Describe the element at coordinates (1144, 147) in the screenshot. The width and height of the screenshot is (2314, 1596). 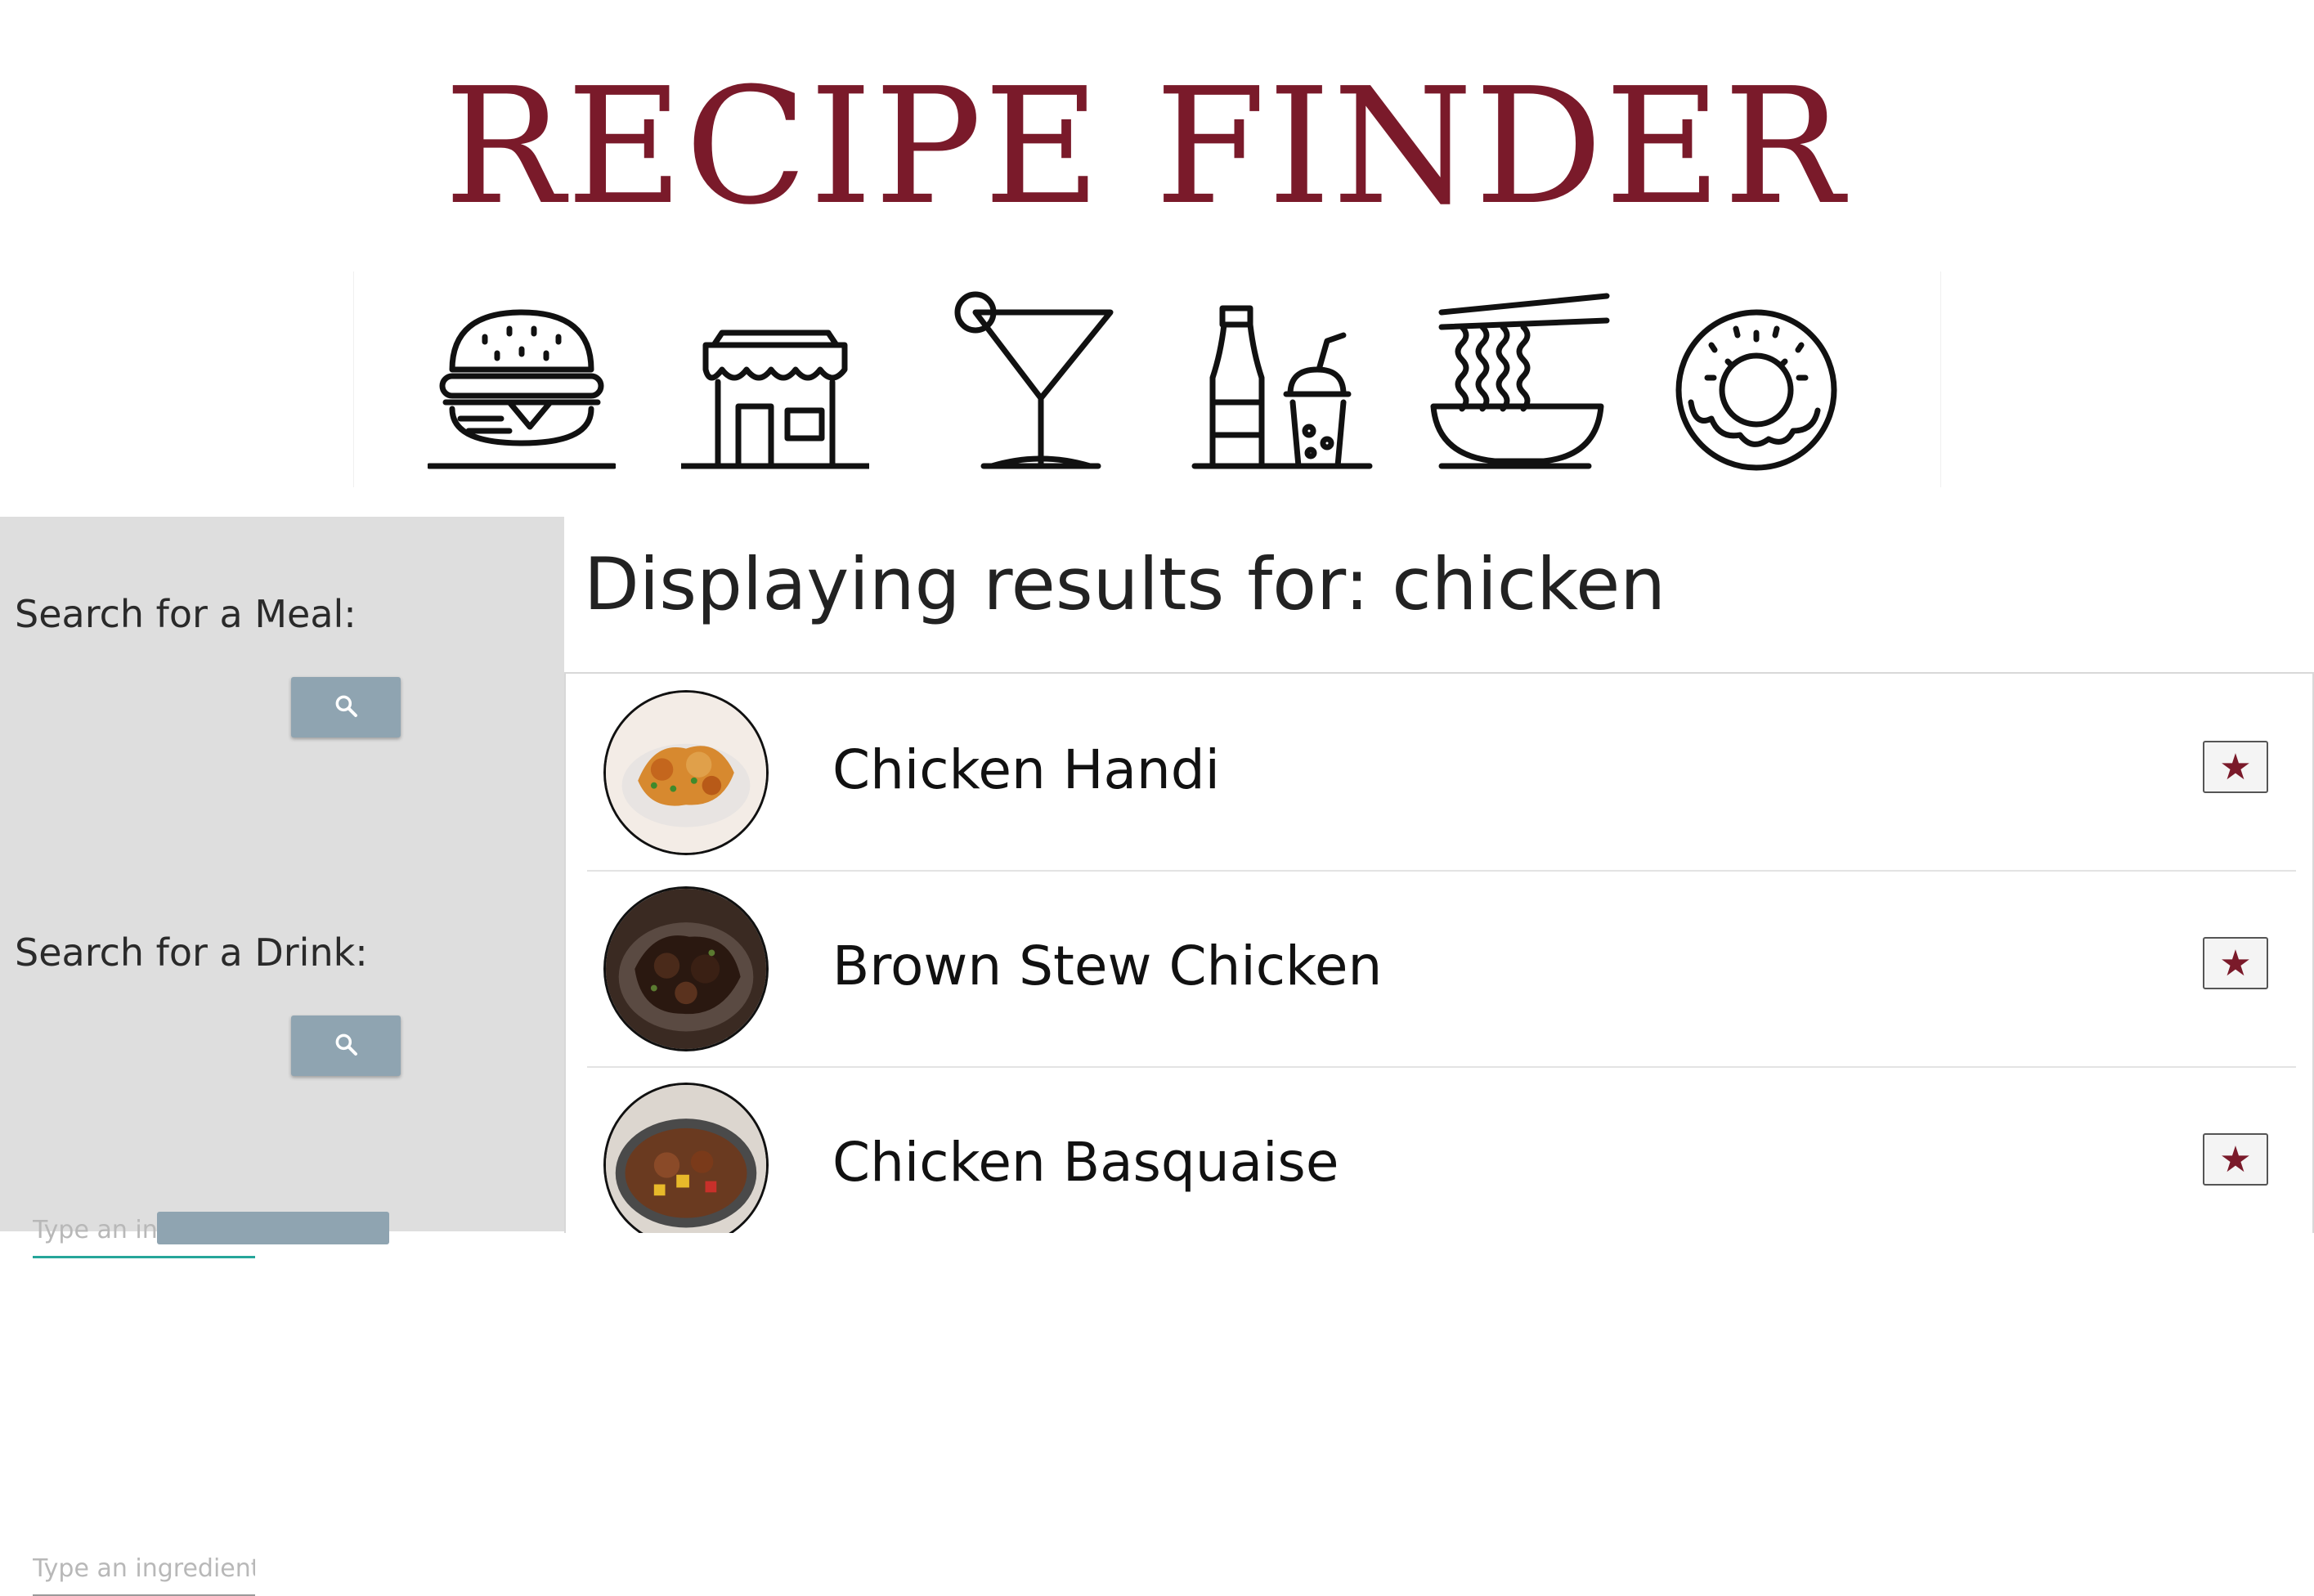
I see `app-title: RECIPE FINDER` at that location.